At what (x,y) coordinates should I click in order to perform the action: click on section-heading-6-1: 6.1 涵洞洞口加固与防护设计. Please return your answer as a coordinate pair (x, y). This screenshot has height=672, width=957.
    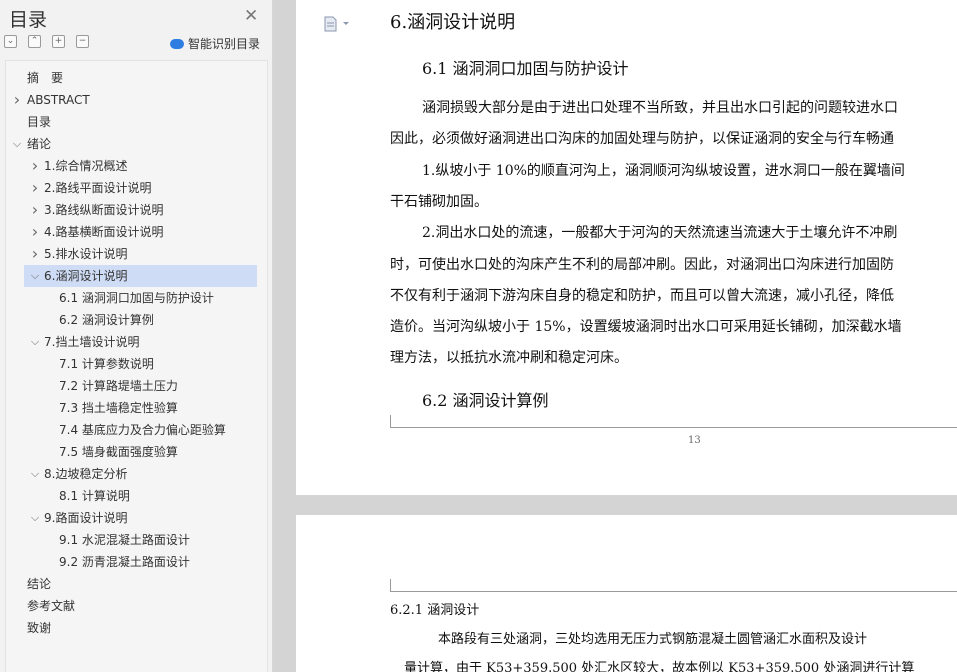
    Looking at the image, I should click on (525, 68).